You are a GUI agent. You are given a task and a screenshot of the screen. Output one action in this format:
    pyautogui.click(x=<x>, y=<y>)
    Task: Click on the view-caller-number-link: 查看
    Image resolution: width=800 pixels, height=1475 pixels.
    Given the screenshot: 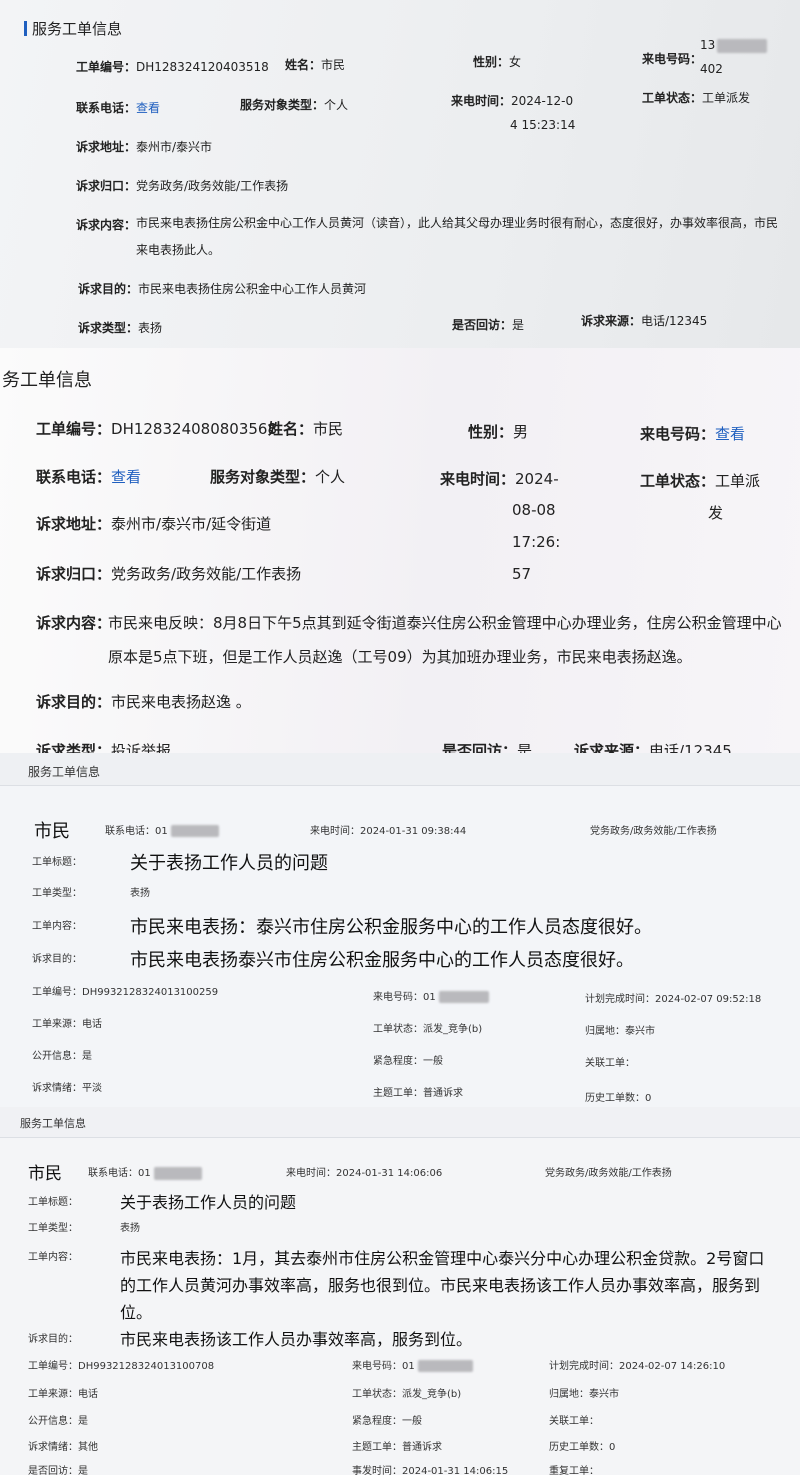 What is the action you would take?
    pyautogui.click(x=730, y=434)
    